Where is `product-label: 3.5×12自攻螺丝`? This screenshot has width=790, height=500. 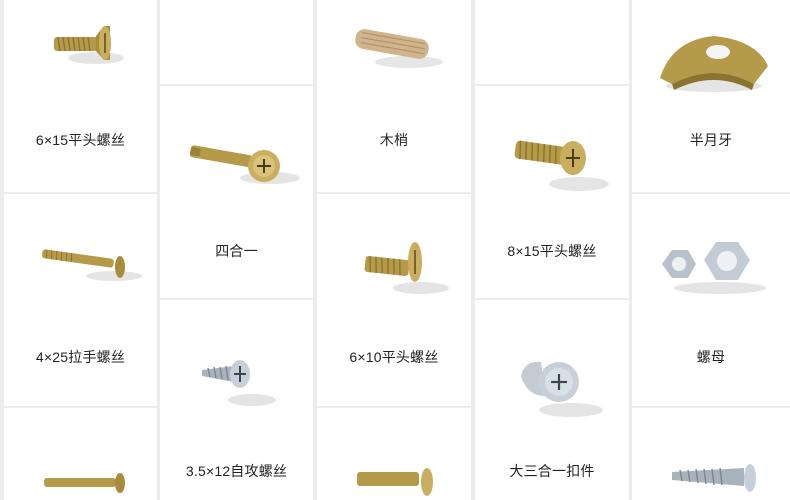
product-label: 3.5×12自攻螺丝 is located at coordinates (236, 471).